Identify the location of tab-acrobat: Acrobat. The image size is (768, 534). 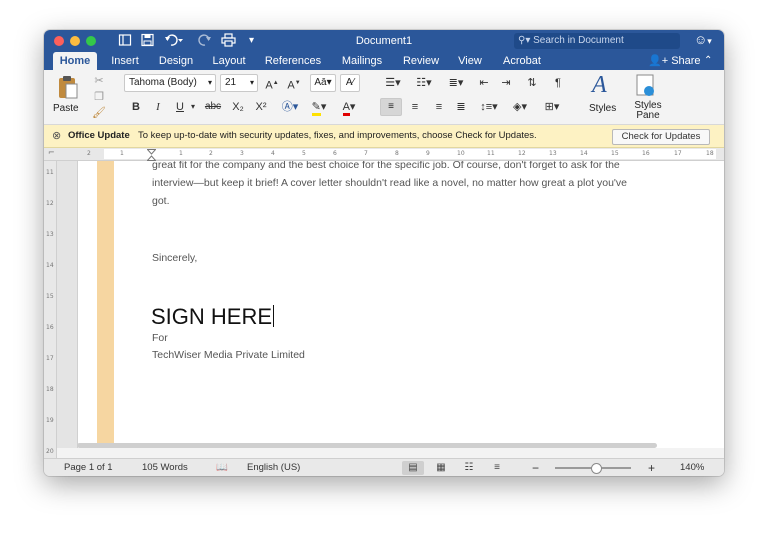
(522, 61).